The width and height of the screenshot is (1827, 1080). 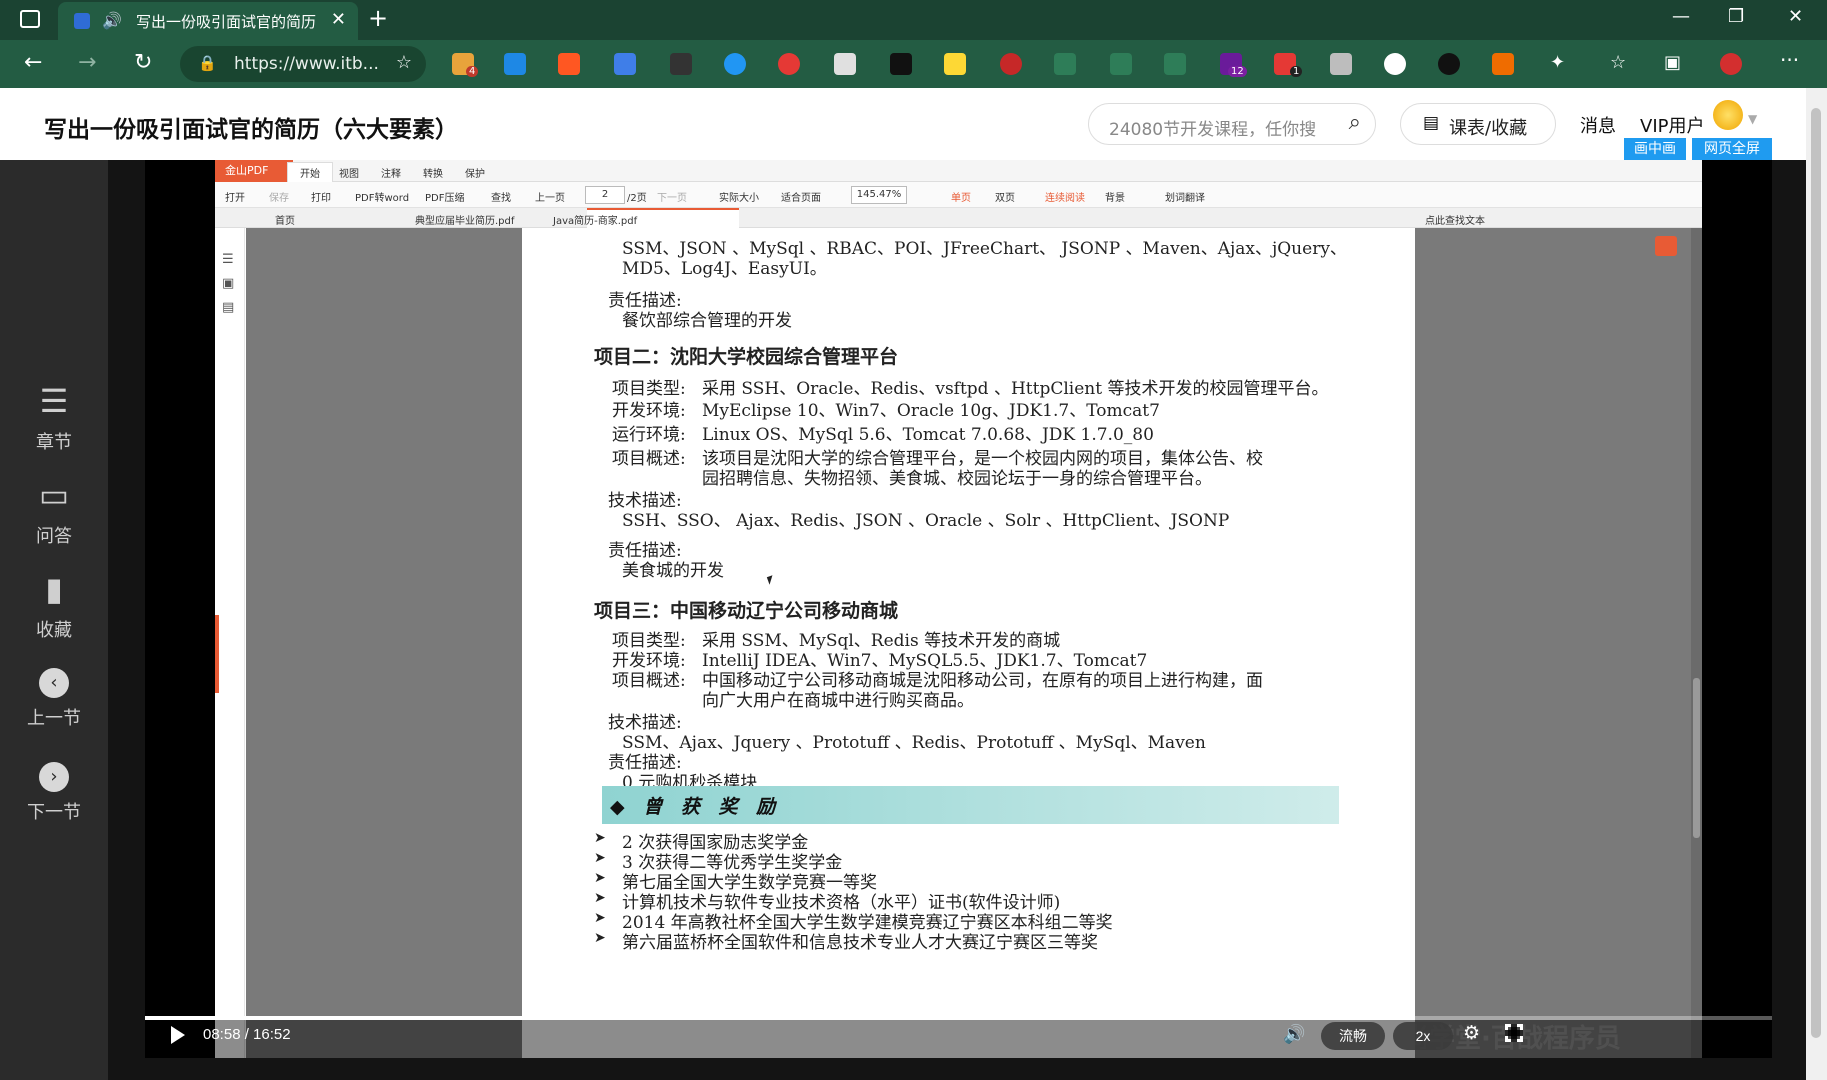 I want to click on sidebar-item-label: 下一节, so click(x=54, y=812).